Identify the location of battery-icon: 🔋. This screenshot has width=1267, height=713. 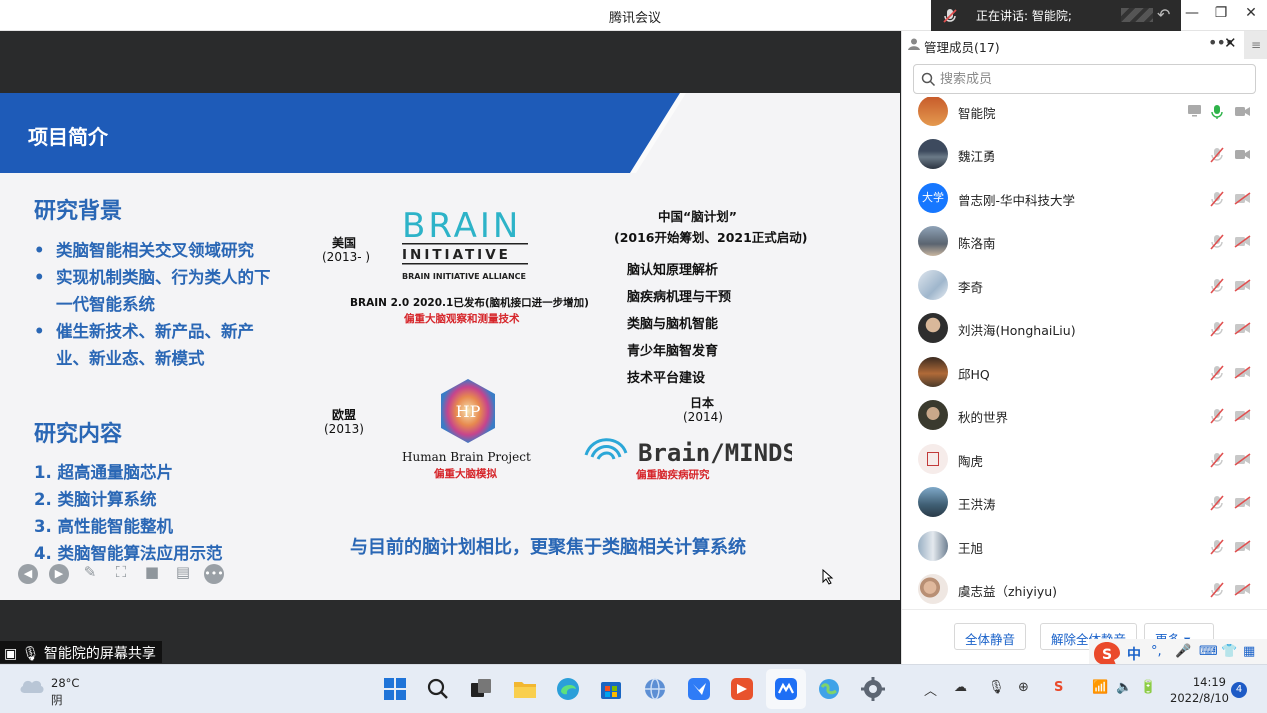
(1148, 687).